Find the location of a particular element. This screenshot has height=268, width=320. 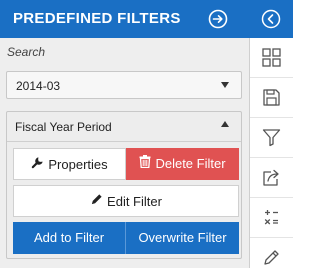

trash-icon is located at coordinates (145, 164).